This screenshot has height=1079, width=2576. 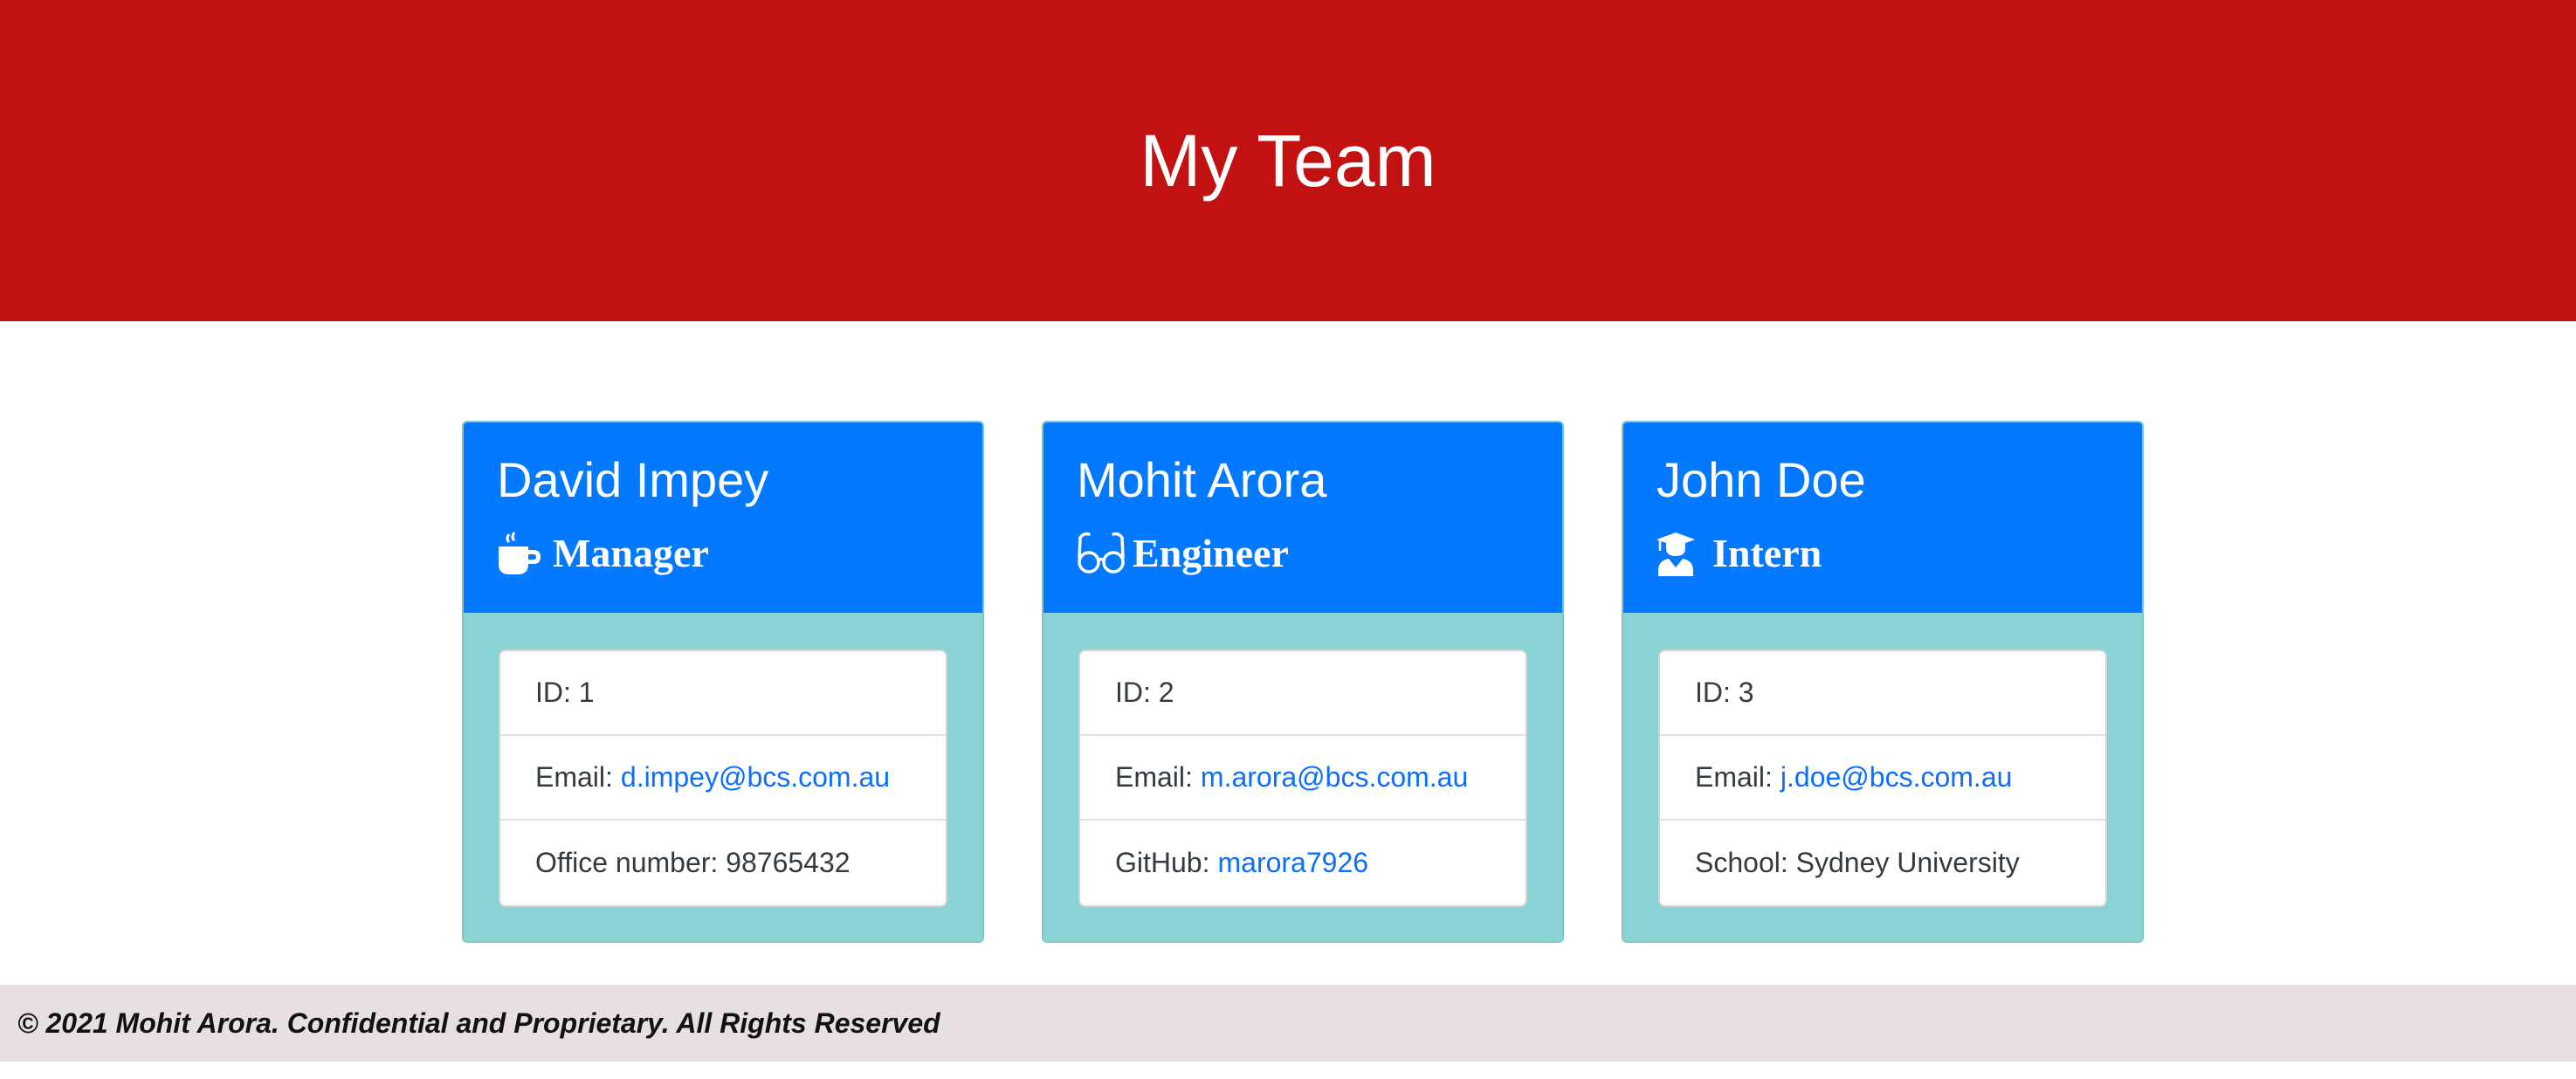 What do you see at coordinates (1679, 553) in the screenshot?
I see `graduate-icon` at bounding box center [1679, 553].